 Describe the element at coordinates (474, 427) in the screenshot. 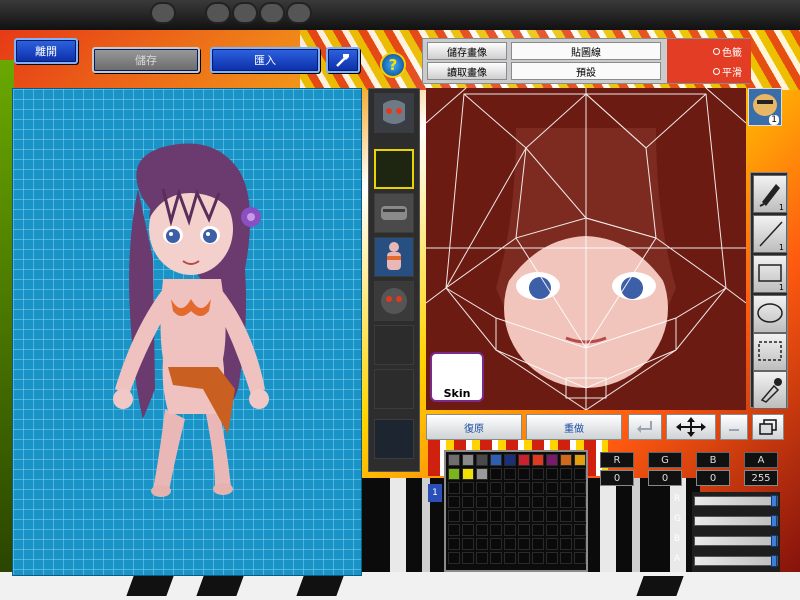

I see `undo-button: 復原` at that location.